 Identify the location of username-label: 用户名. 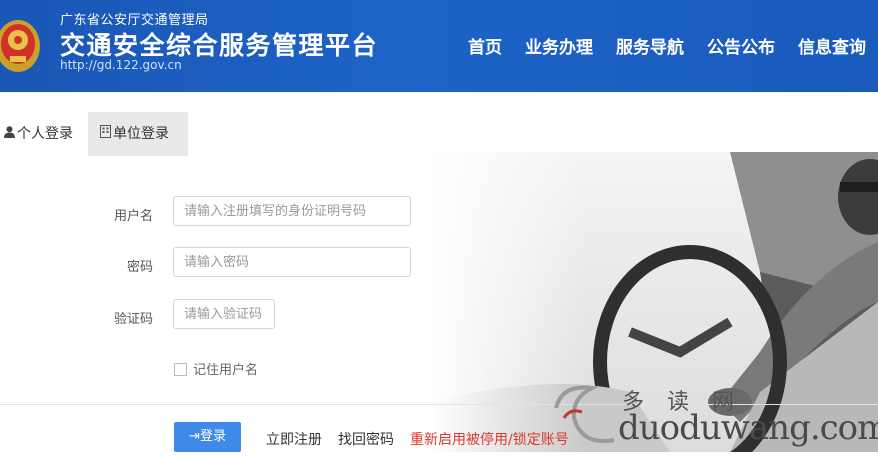
(133, 216).